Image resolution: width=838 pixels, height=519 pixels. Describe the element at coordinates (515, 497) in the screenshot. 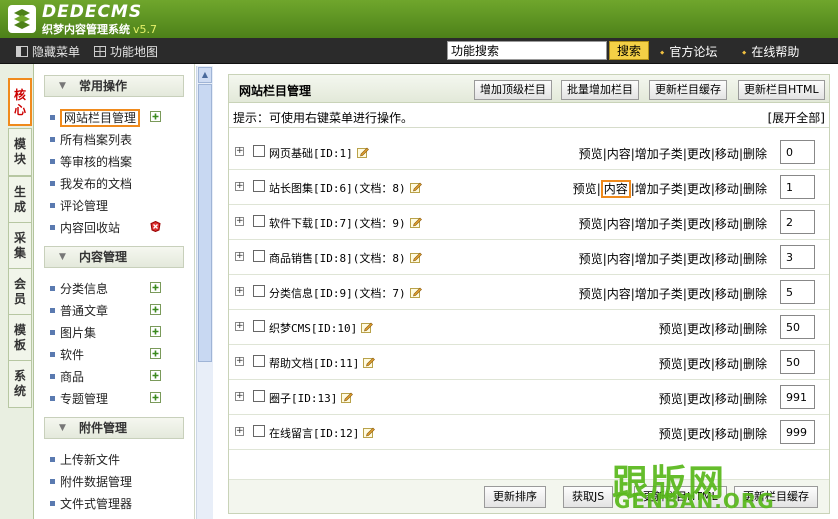

I see `update-sort-button: 更新排序` at that location.